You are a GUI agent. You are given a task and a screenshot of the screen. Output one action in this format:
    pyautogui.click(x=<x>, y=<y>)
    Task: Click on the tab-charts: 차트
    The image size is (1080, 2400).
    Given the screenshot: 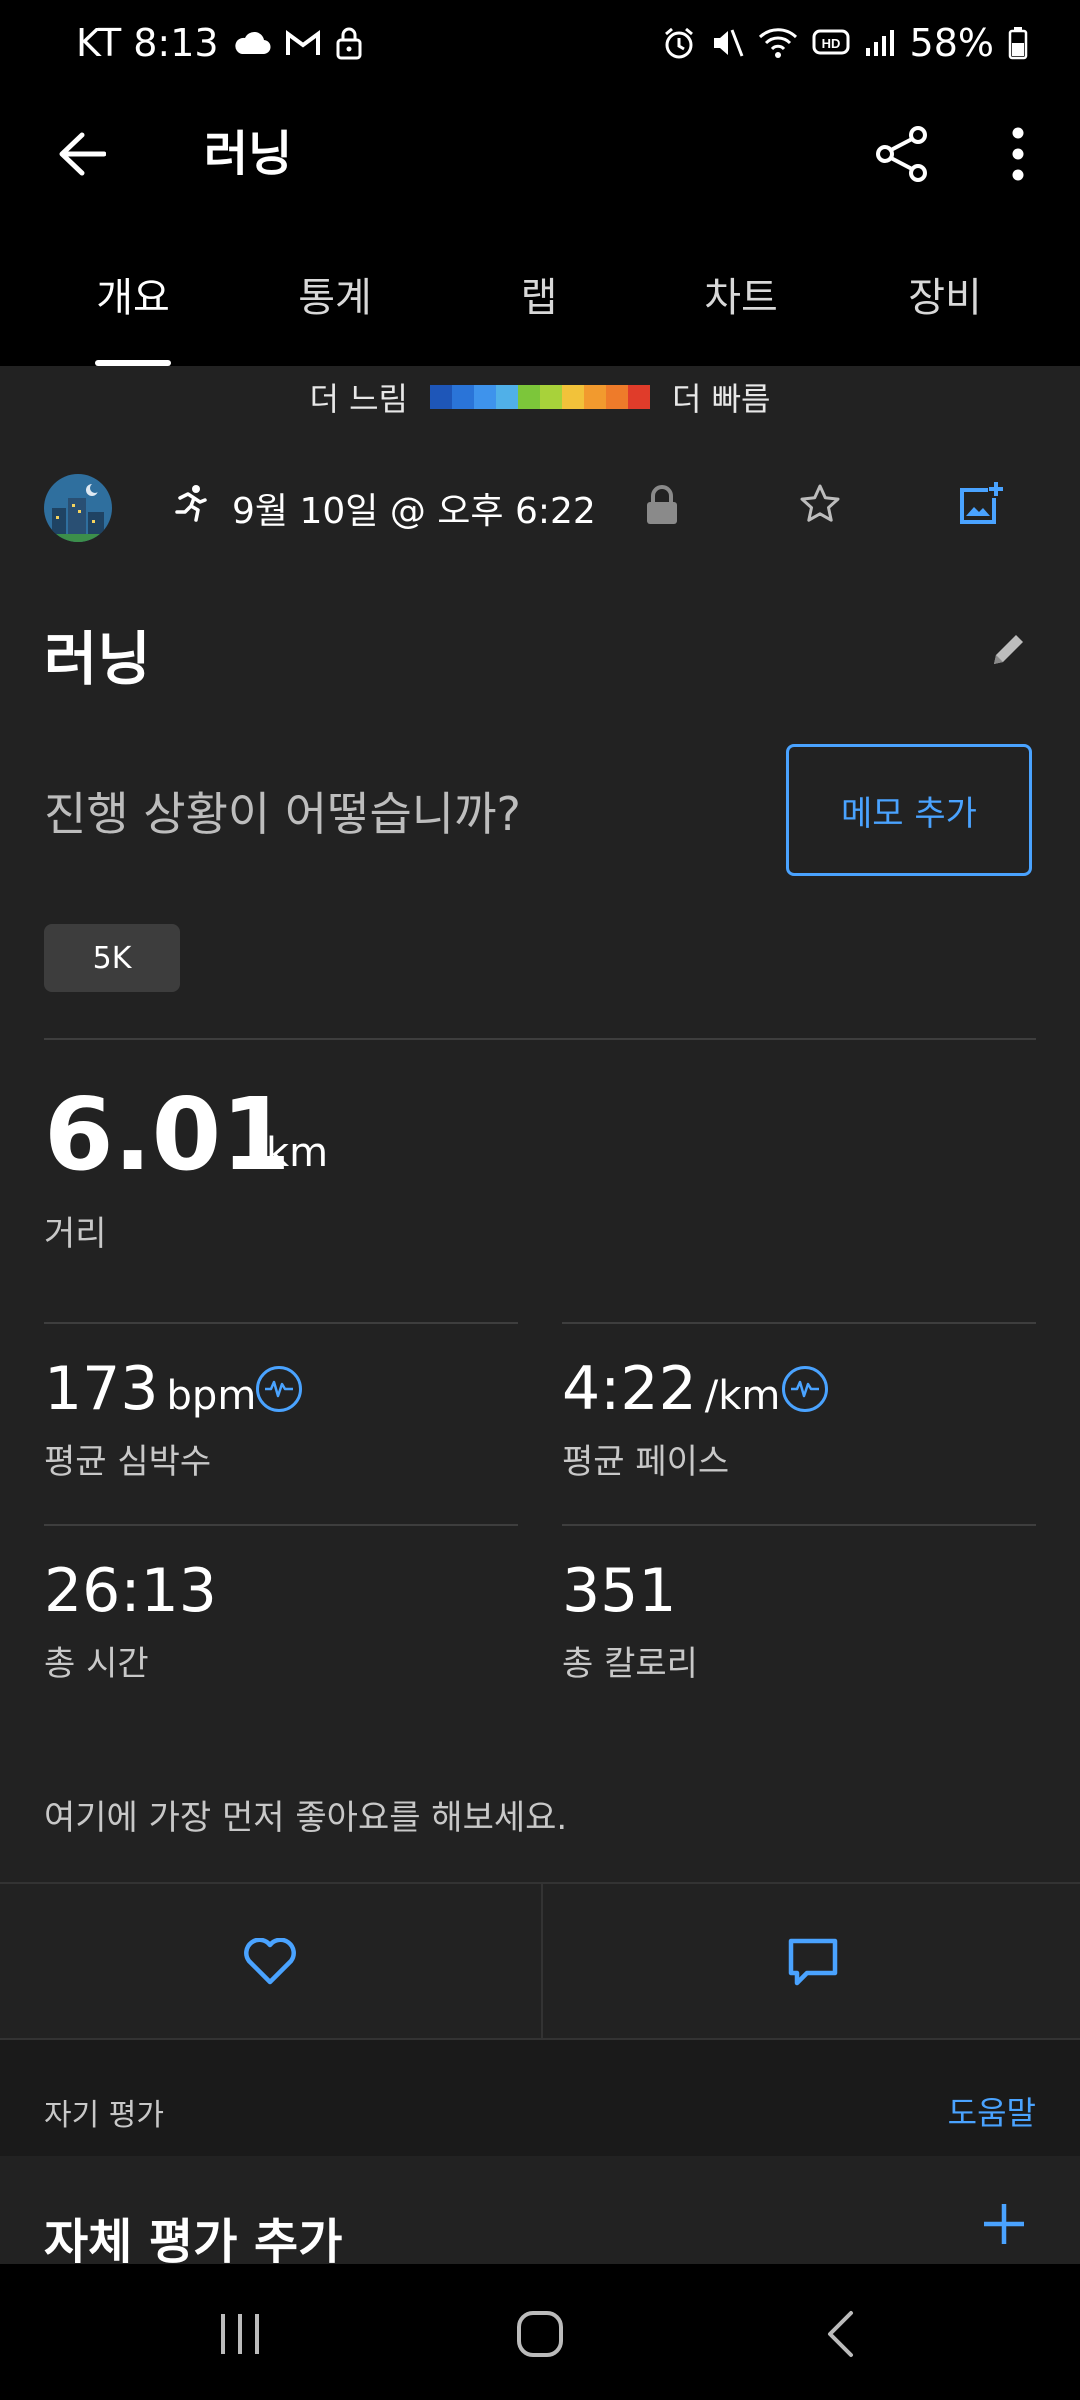 What is the action you would take?
    pyautogui.click(x=741, y=294)
    